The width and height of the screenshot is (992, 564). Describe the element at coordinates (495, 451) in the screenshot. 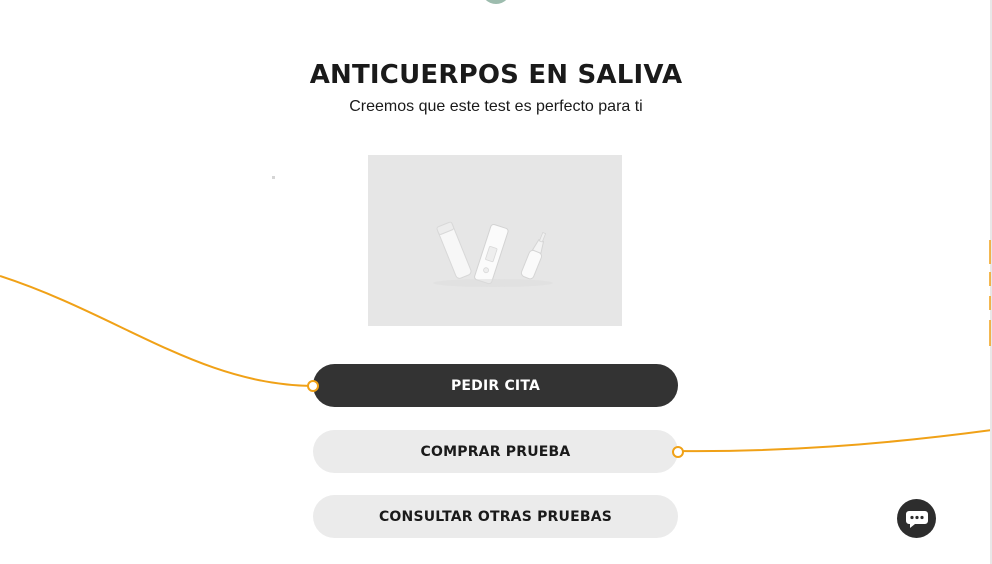

I see `buy-test-button: COMPRAR PRUEBA` at that location.